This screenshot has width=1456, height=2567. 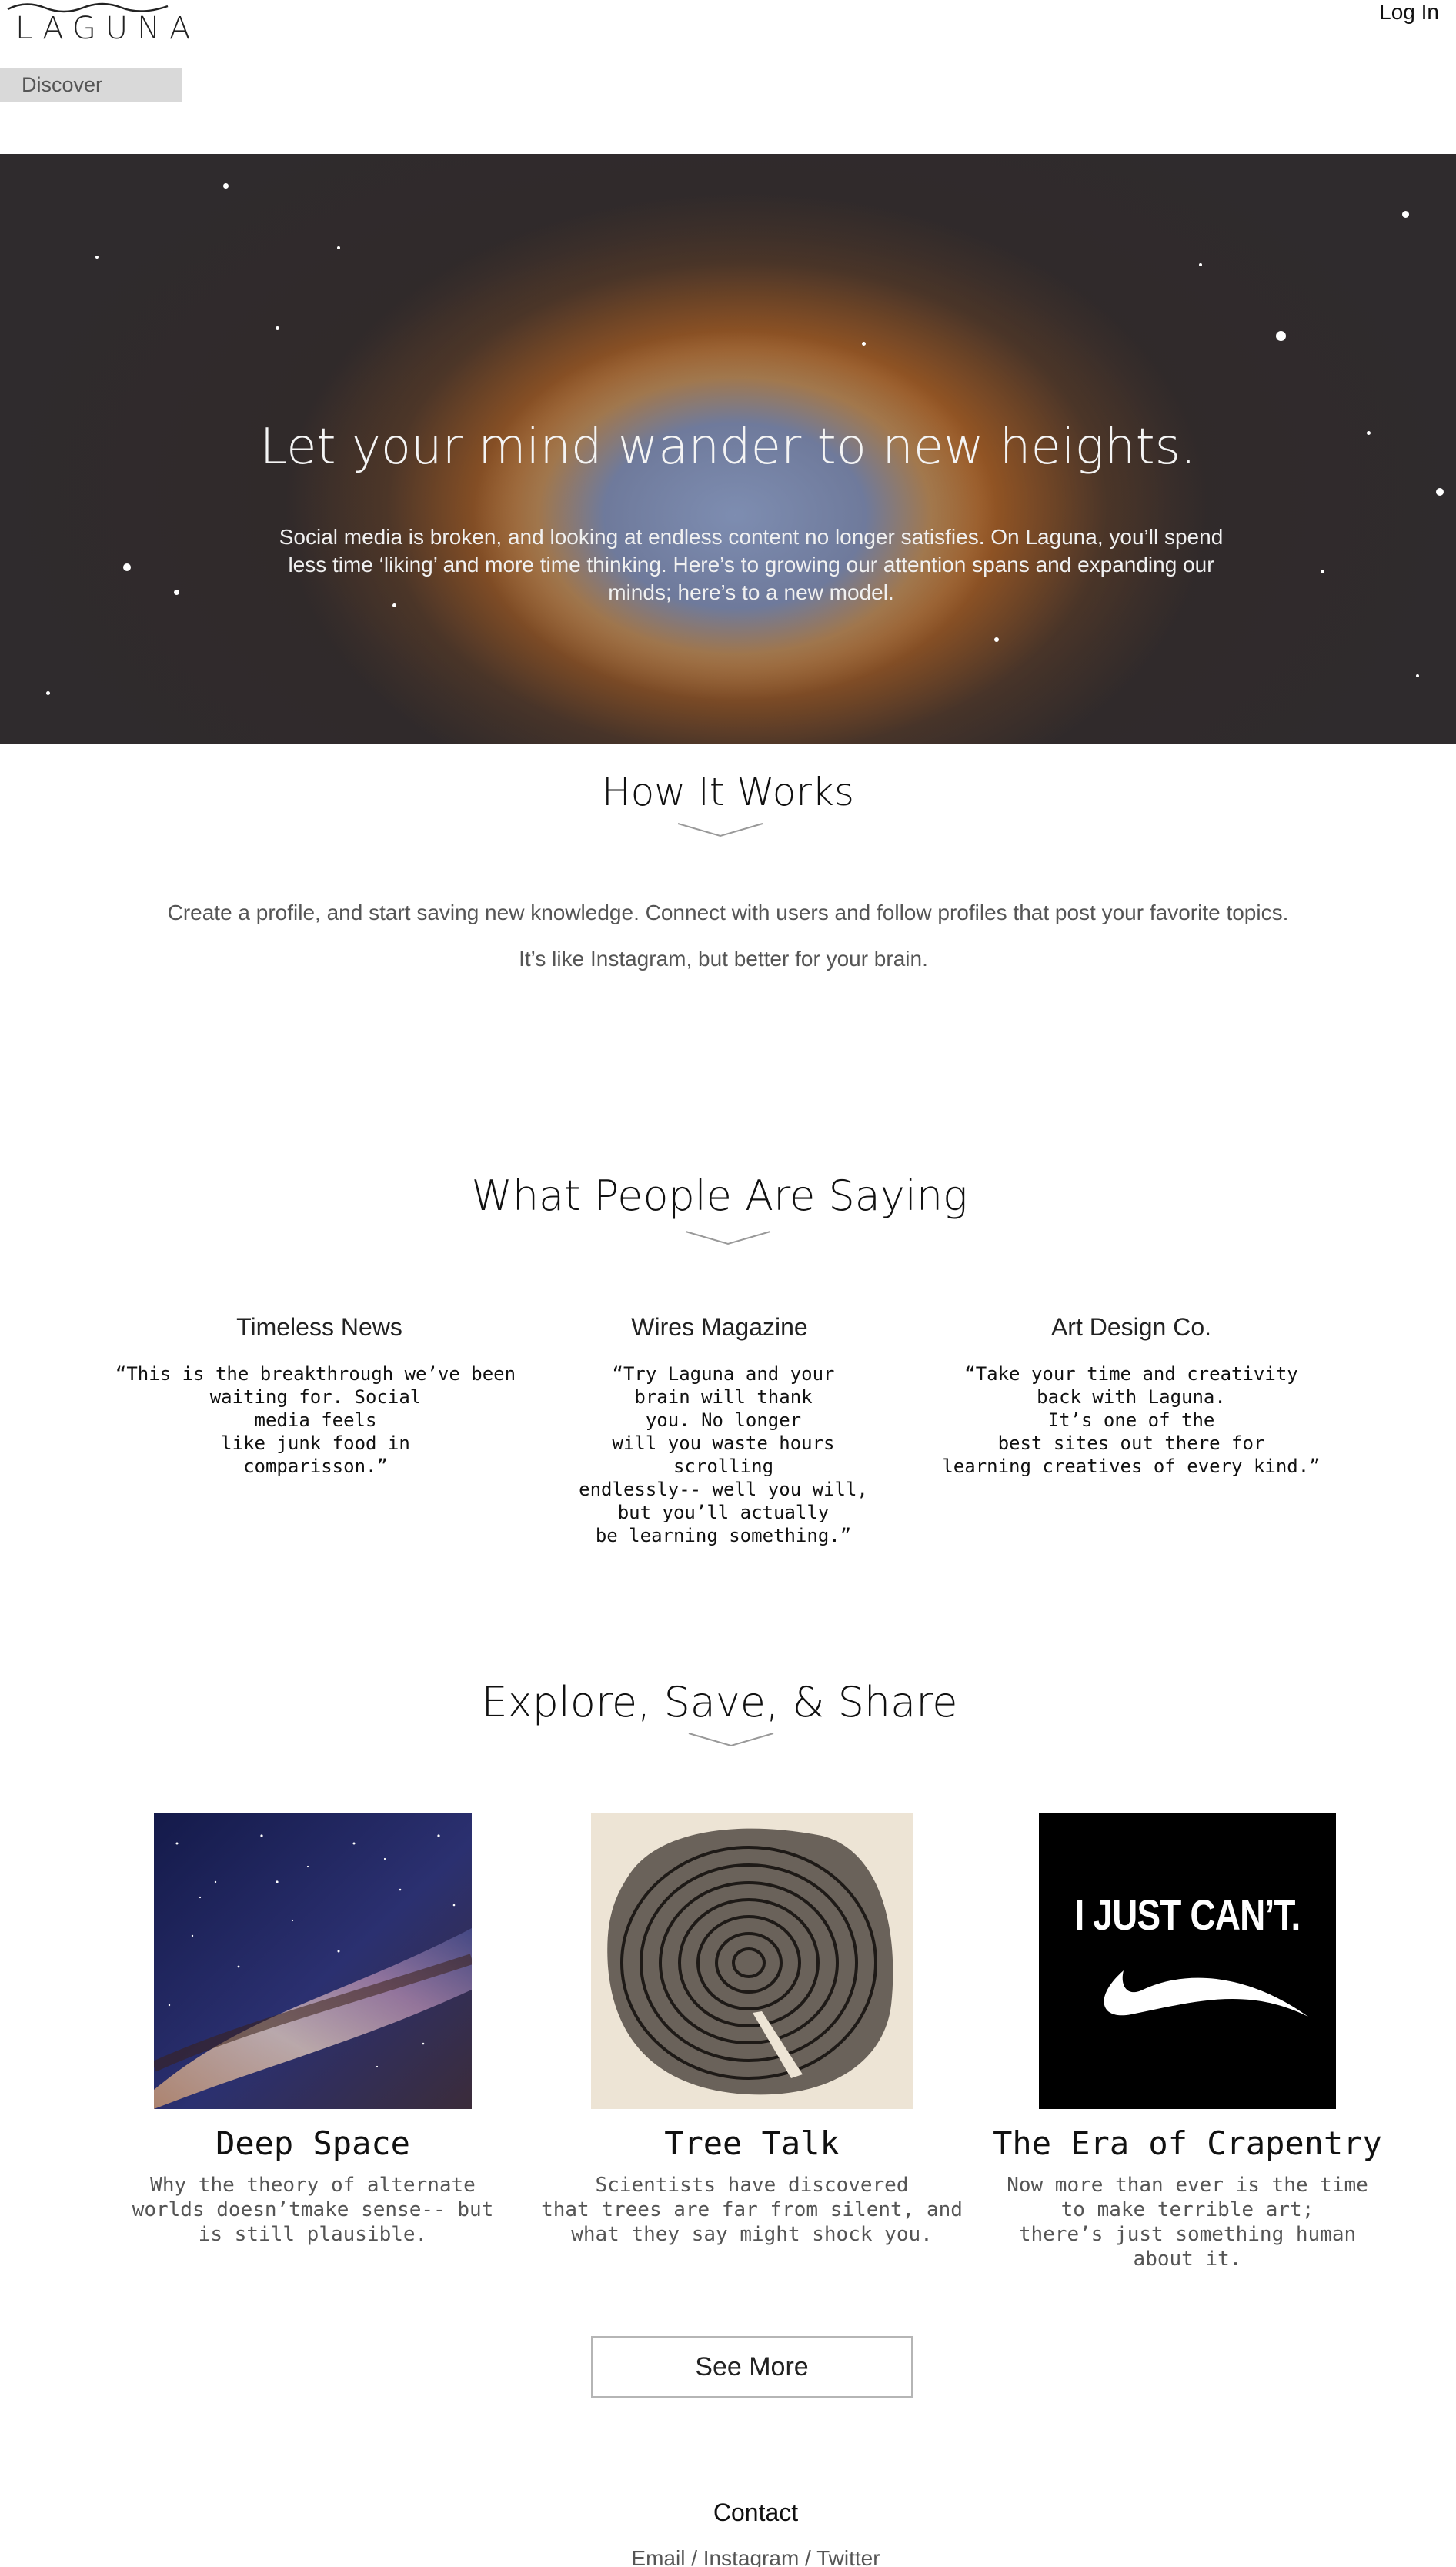 I want to click on card-title: The Era of Crapentry, so click(x=1187, y=2143).